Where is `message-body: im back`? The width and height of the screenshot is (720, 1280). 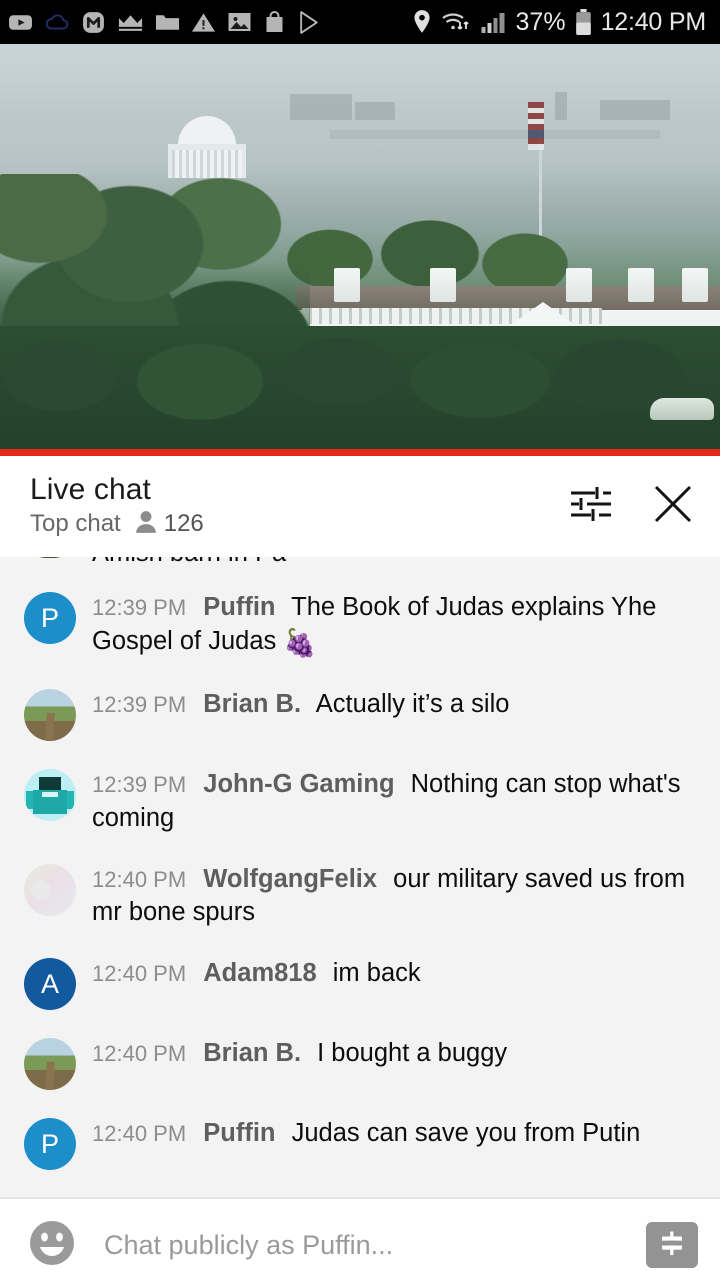 message-body: im back is located at coordinates (376, 973).